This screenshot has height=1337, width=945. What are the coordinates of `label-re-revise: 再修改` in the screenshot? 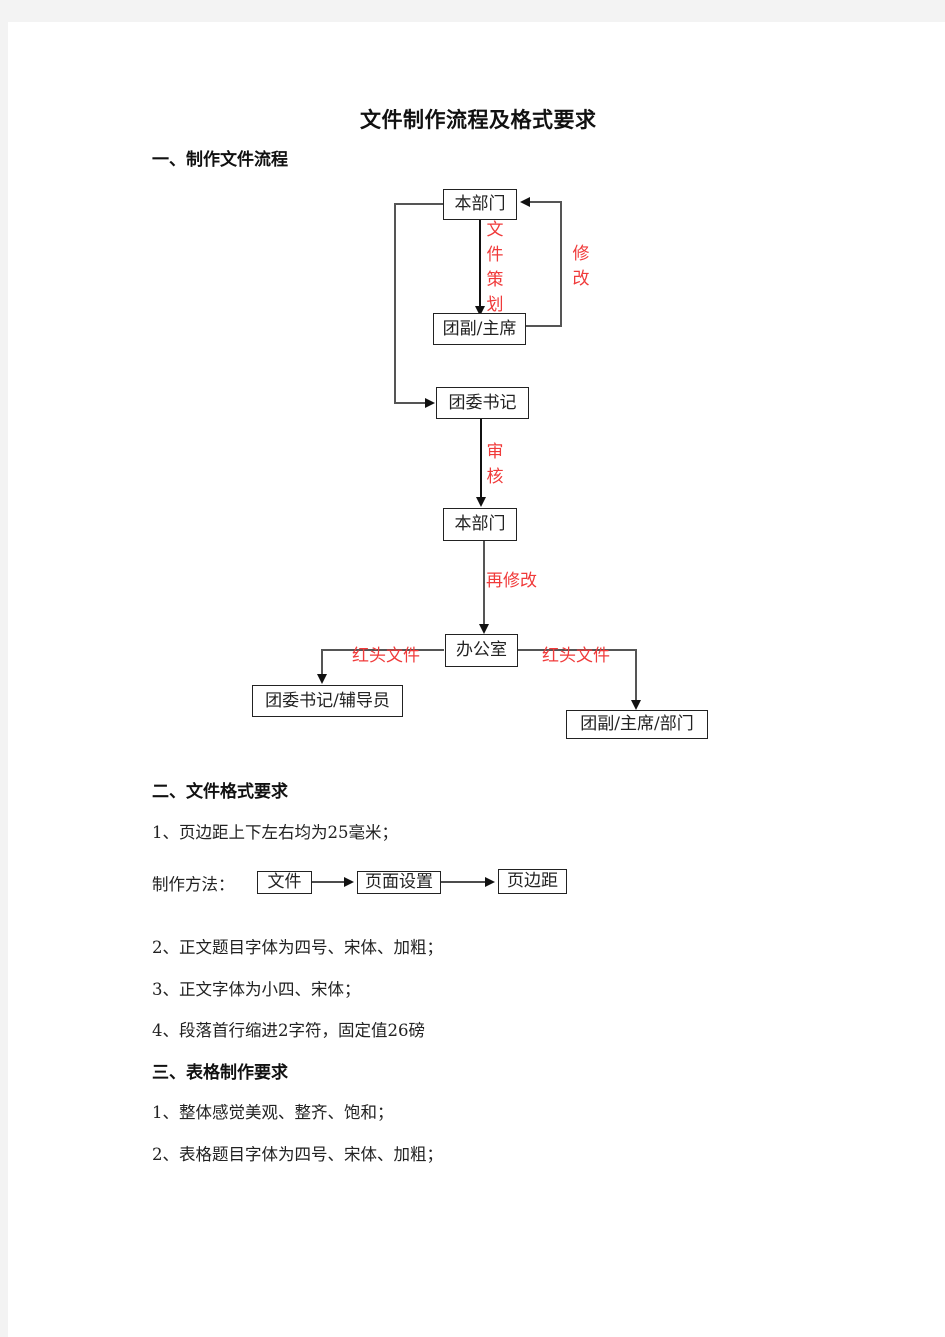 It's located at (511, 581).